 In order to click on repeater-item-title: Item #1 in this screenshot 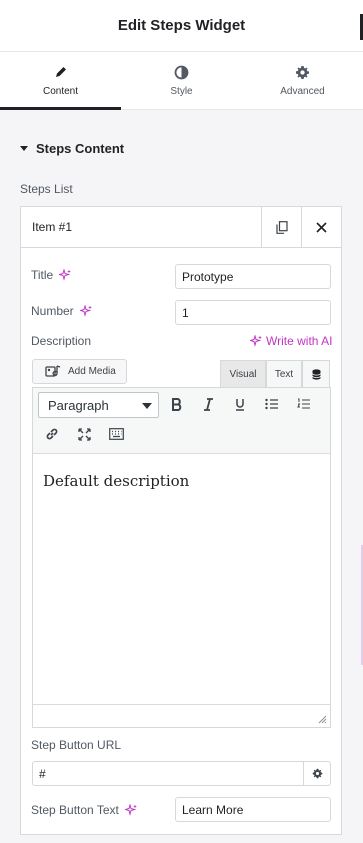, I will do `click(52, 227)`.